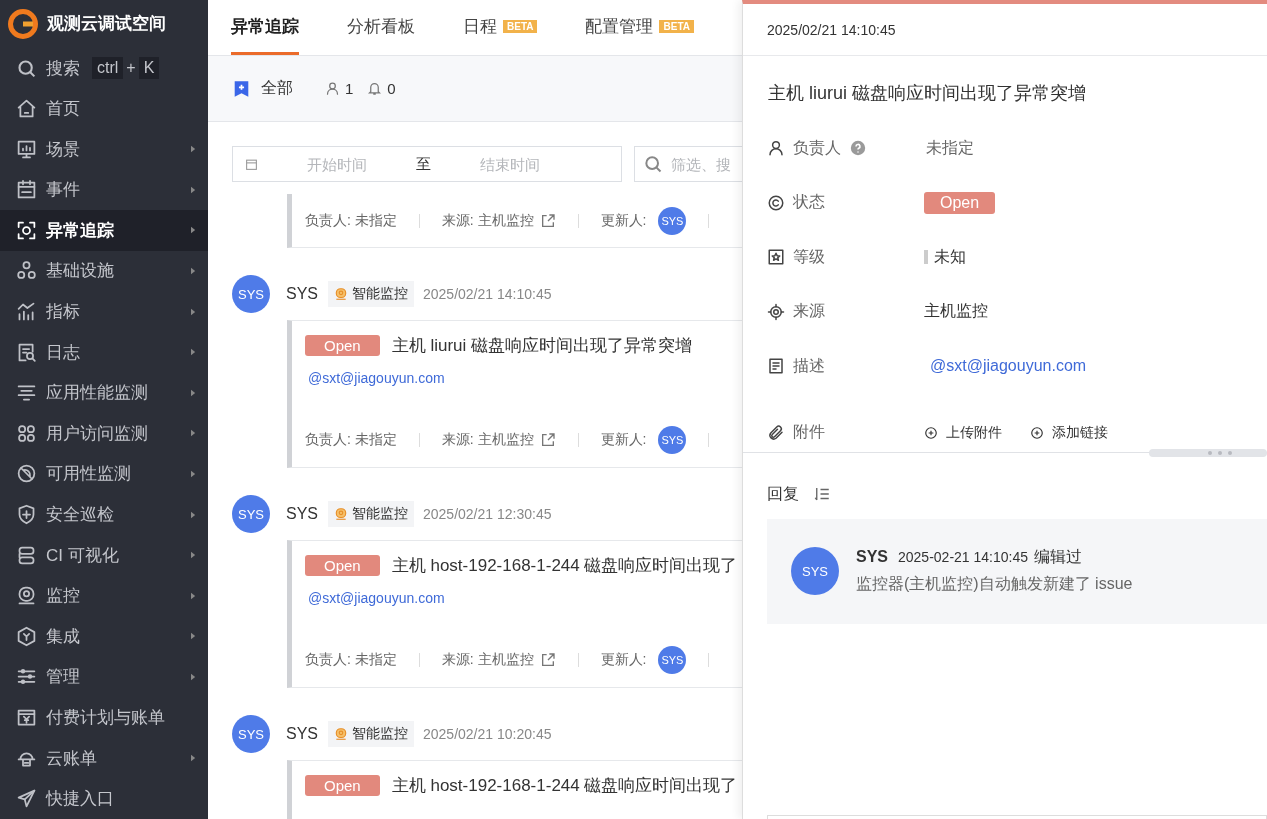 This screenshot has height=819, width=1267. I want to click on sidebar-item: 云账单, so click(104, 758).